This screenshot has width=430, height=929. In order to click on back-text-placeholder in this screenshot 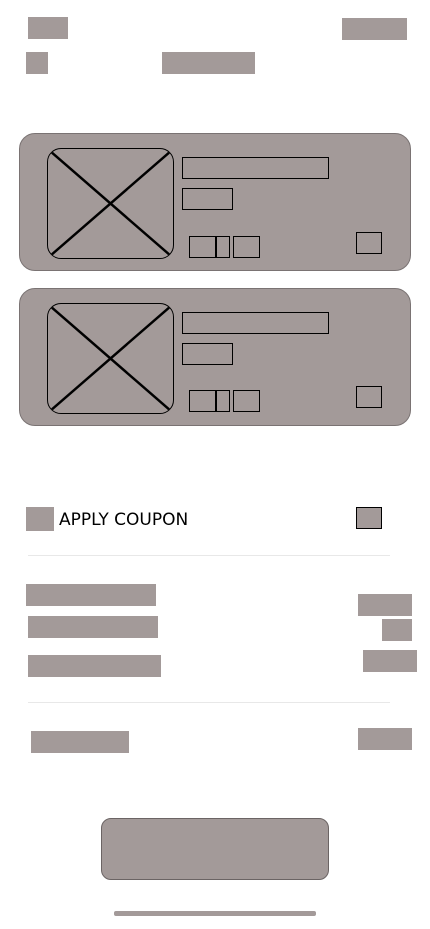, I will do `click(48, 28)`.